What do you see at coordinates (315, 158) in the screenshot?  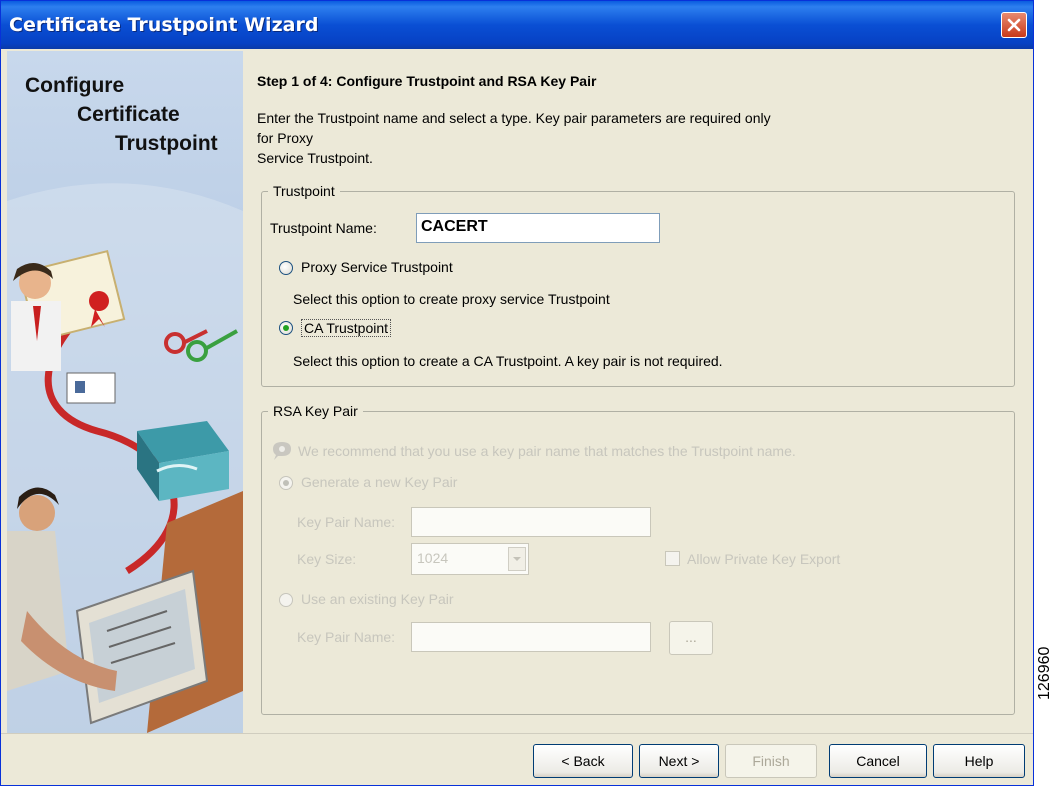 I see `step-description-line: Service Trustpoint.` at bounding box center [315, 158].